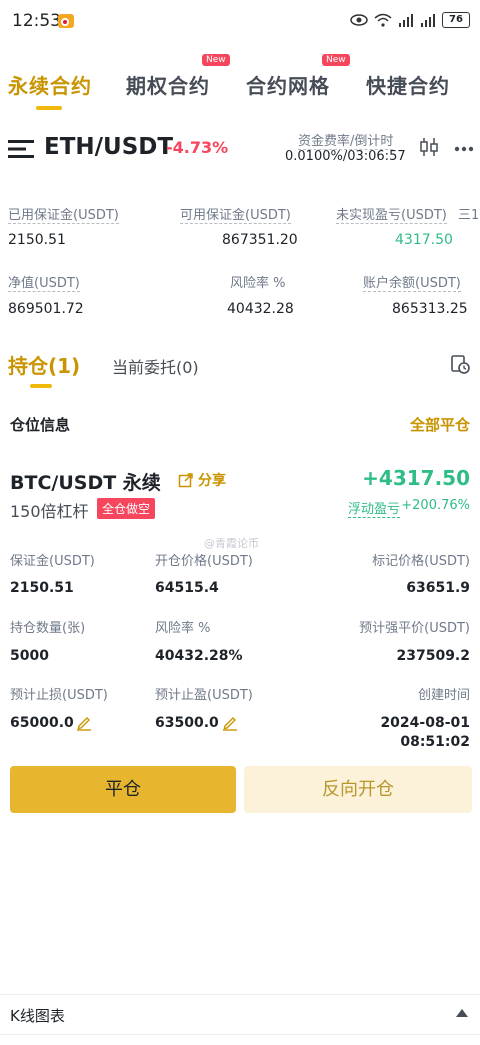 The width and height of the screenshot is (480, 1045). Describe the element at coordinates (84, 723) in the screenshot. I see `edit-stop-loss-icon` at that location.